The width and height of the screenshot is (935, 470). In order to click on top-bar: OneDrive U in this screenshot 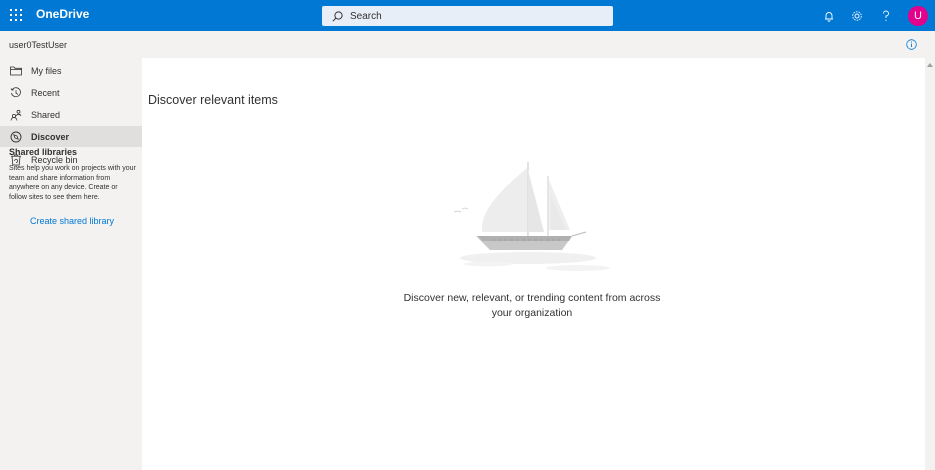, I will do `click(467, 15)`.